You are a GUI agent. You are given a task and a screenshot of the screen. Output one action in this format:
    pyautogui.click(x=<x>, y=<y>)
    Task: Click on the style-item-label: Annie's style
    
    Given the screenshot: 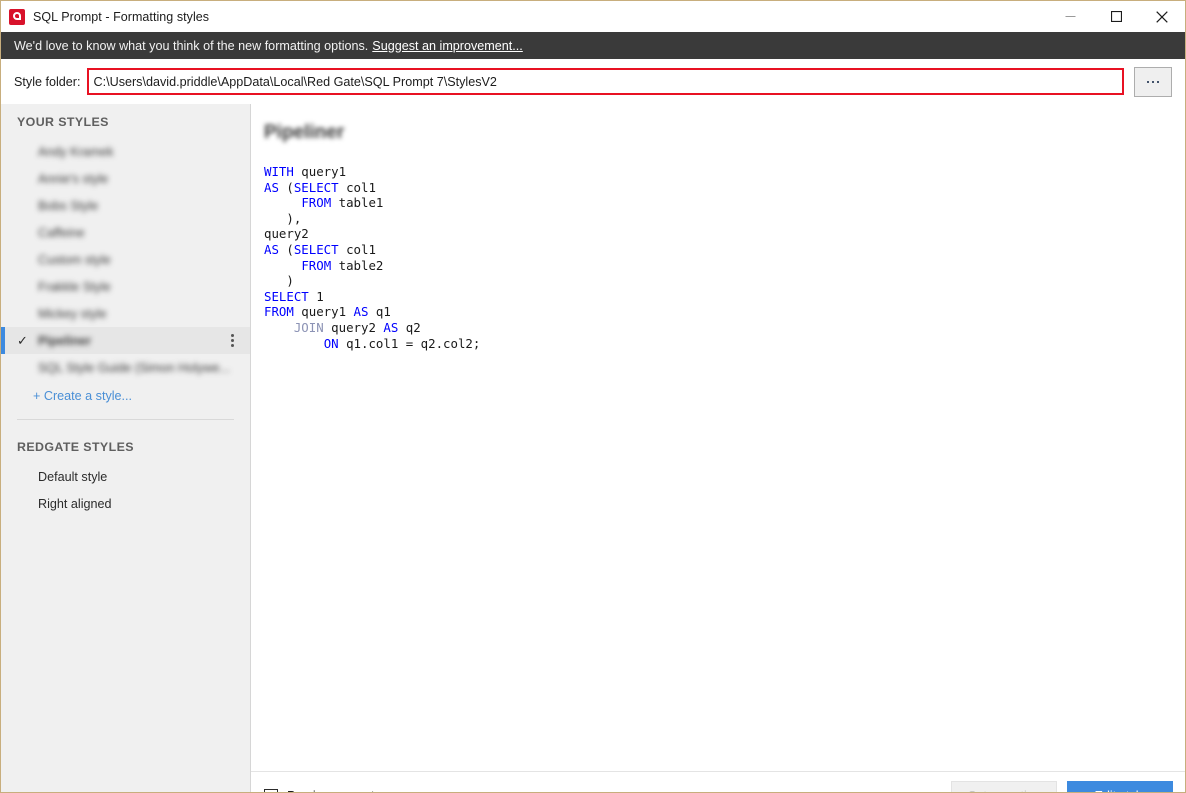 What is the action you would take?
    pyautogui.click(x=73, y=178)
    